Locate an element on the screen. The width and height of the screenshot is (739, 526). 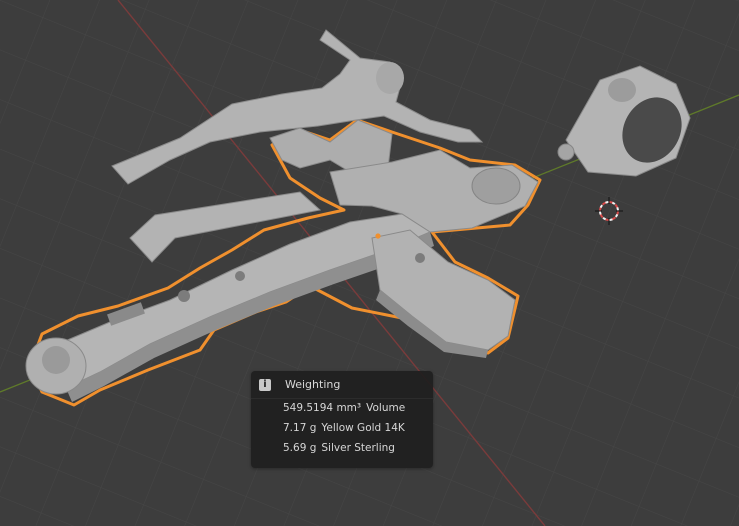
volume-value: 549.5194 mm³ is located at coordinates (322, 408).